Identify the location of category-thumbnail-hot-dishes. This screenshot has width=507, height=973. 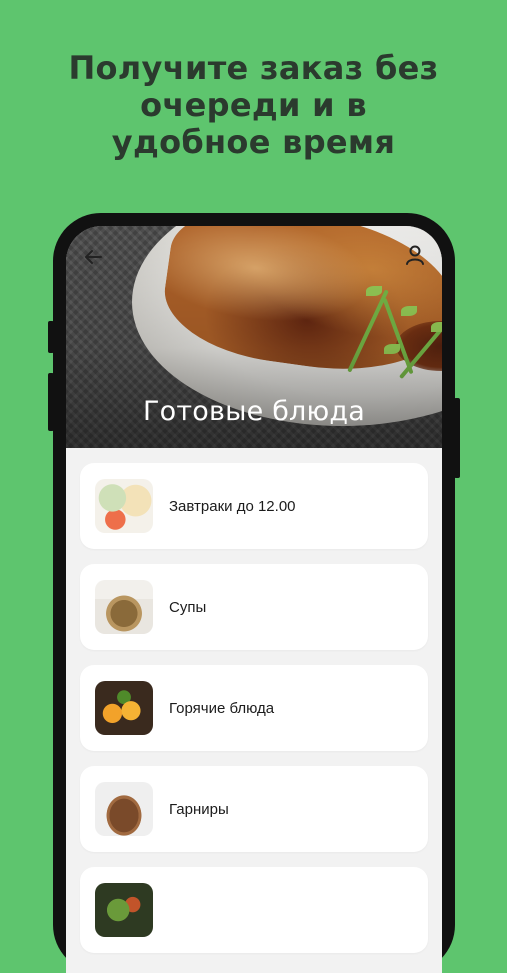
(124, 708).